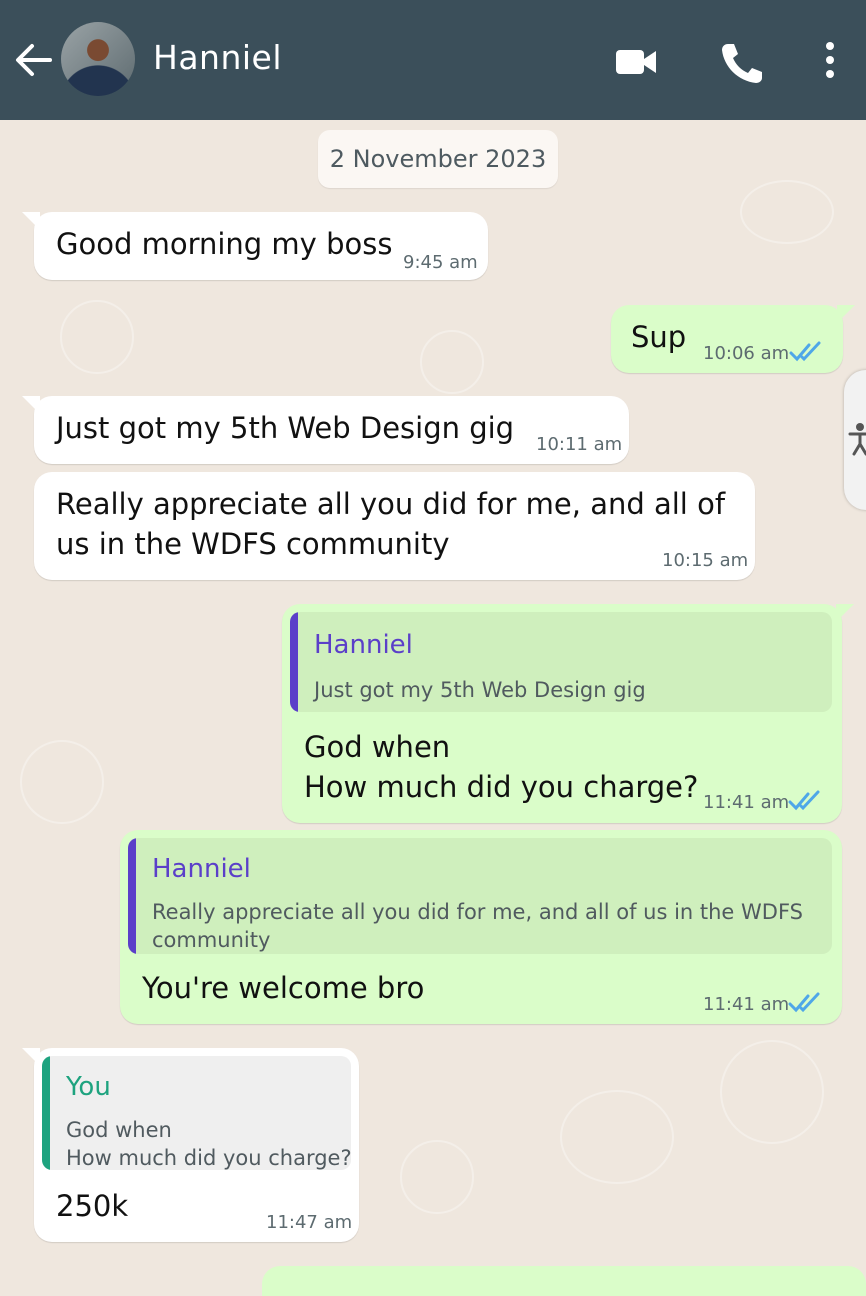 The height and width of the screenshot is (1296, 866). I want to click on message-text: Good morning my boss, so click(224, 244).